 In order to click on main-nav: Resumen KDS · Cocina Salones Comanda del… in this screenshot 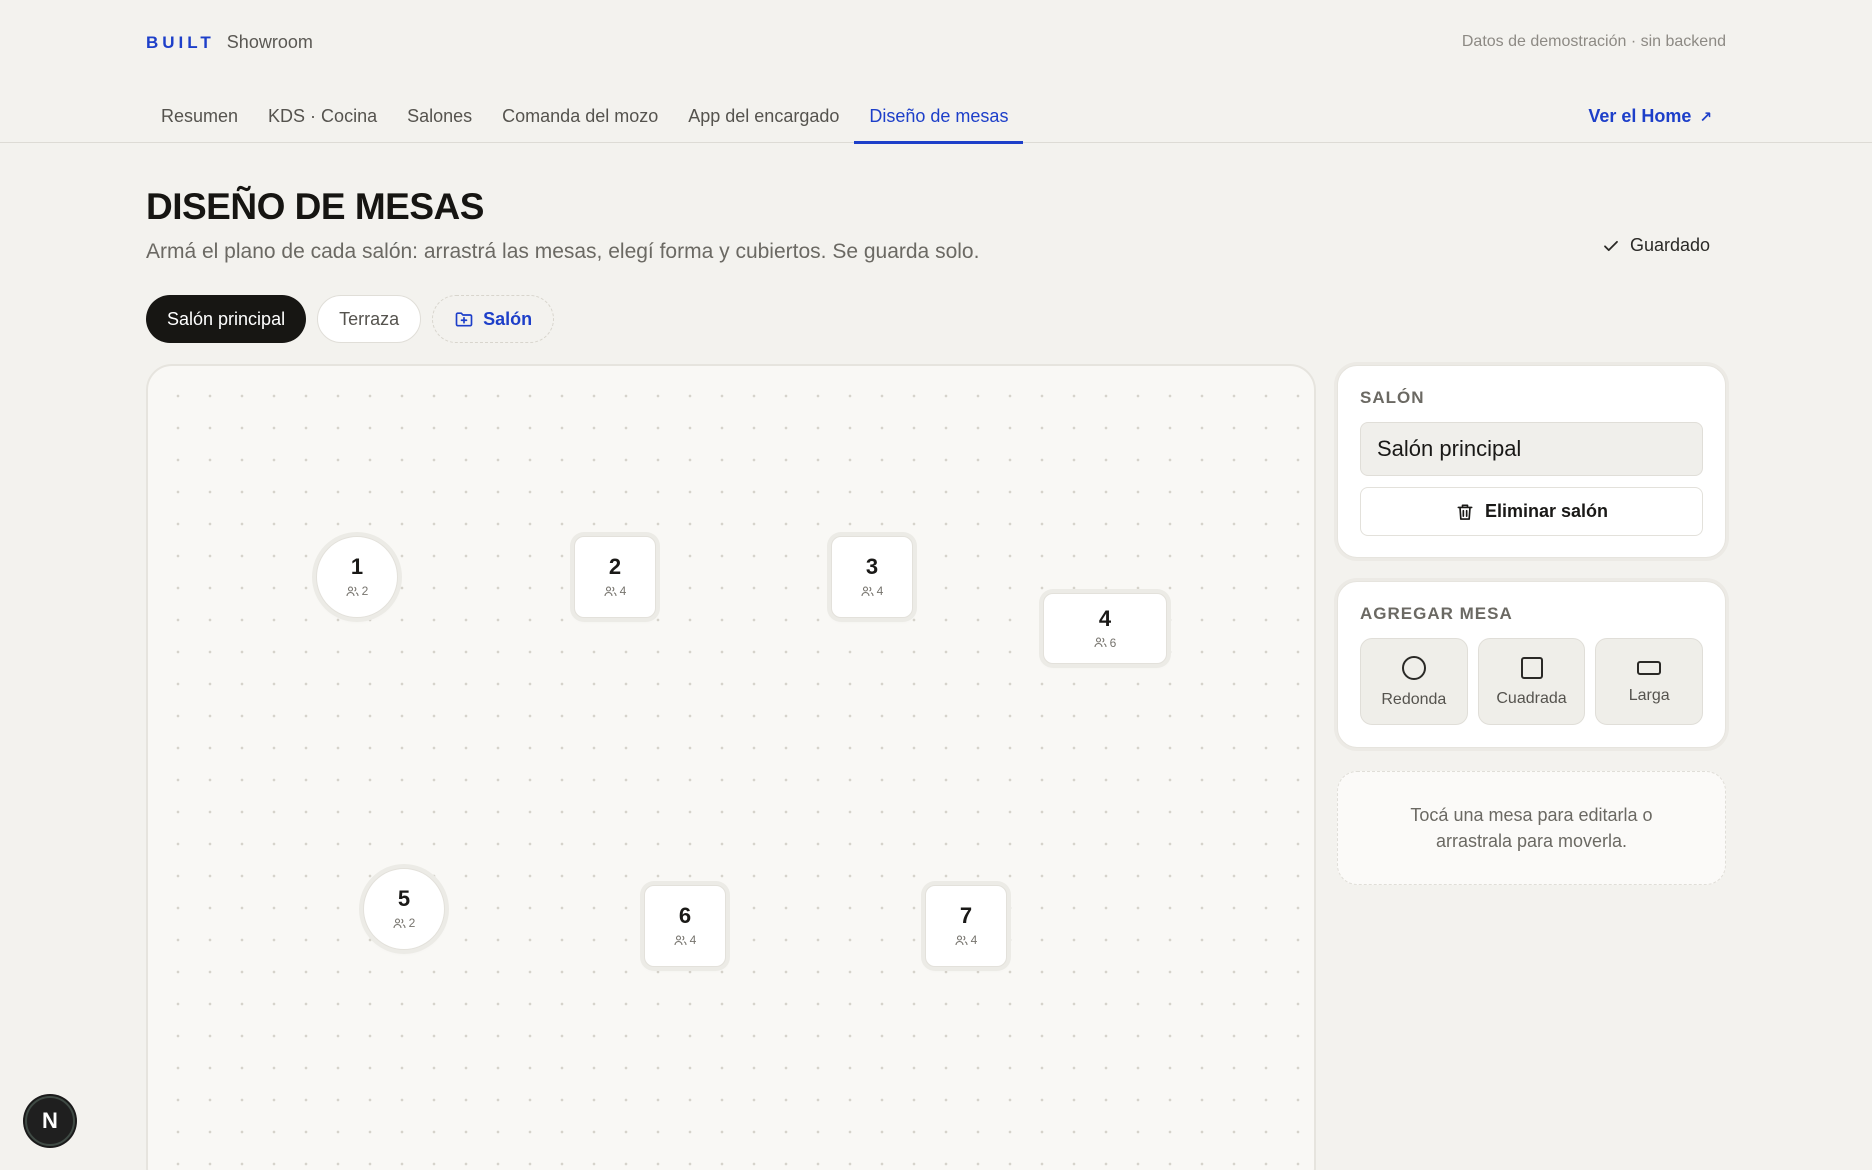, I will do `click(936, 117)`.